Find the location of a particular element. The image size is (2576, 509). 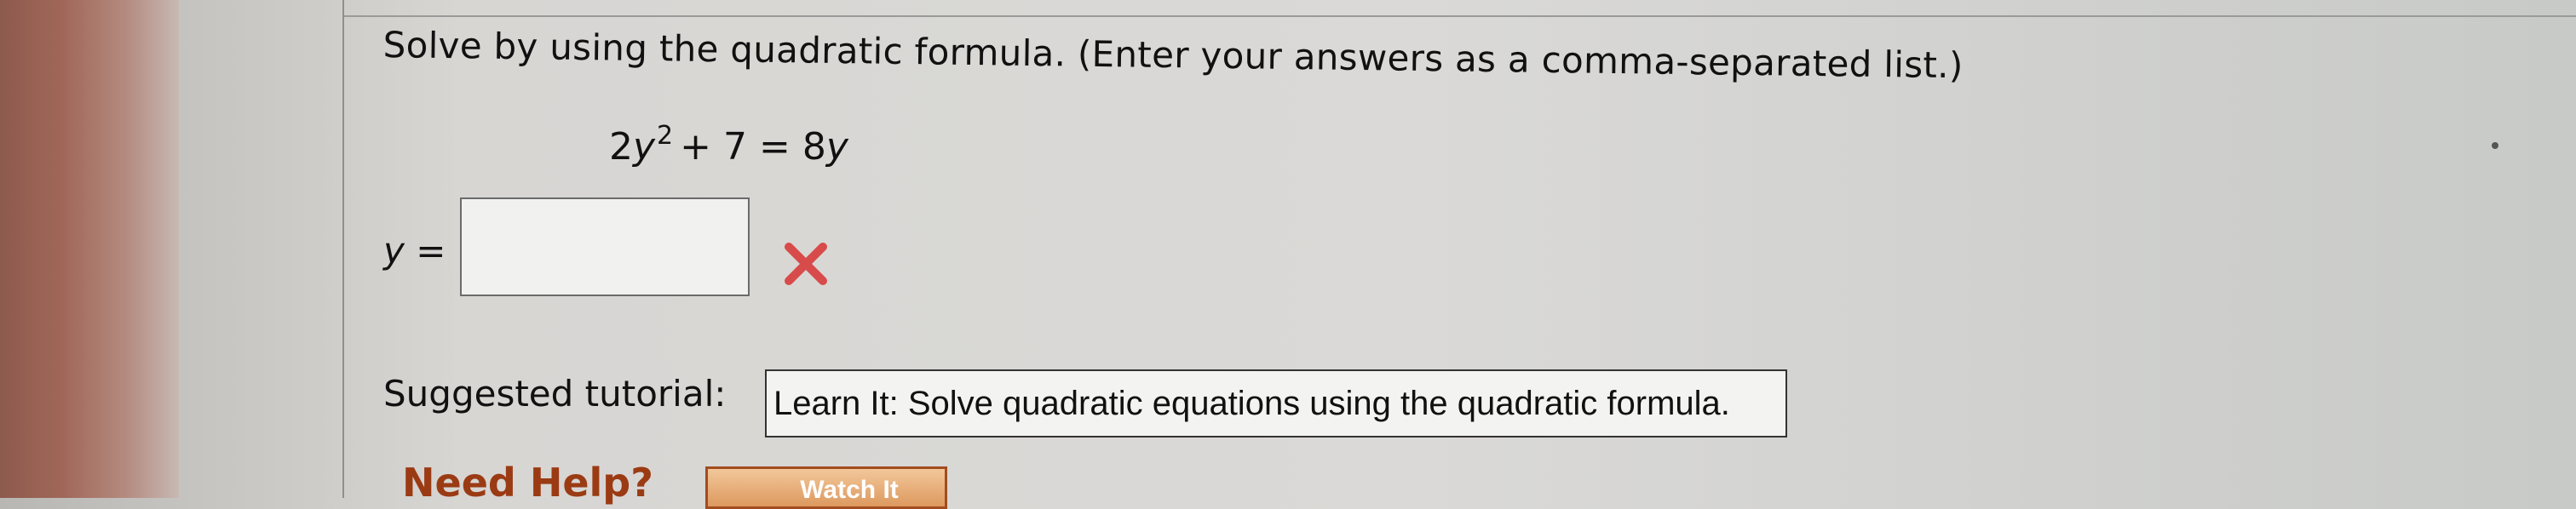

equation-variable: y is located at coordinates (645, 147).